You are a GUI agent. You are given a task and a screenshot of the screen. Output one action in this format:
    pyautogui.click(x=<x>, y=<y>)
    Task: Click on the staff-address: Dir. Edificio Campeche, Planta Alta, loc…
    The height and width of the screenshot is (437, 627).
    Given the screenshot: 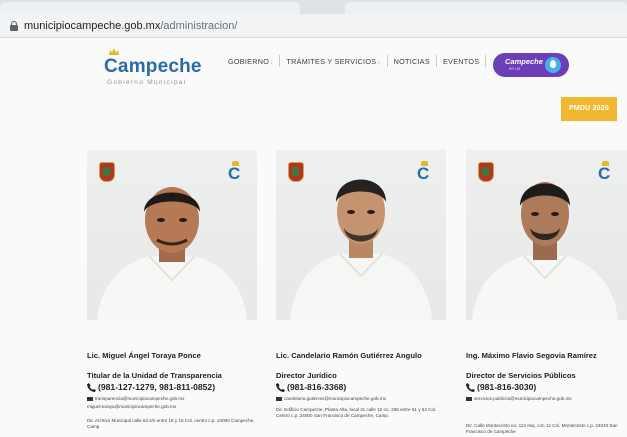 What is the action you would take?
    pyautogui.click(x=356, y=412)
    